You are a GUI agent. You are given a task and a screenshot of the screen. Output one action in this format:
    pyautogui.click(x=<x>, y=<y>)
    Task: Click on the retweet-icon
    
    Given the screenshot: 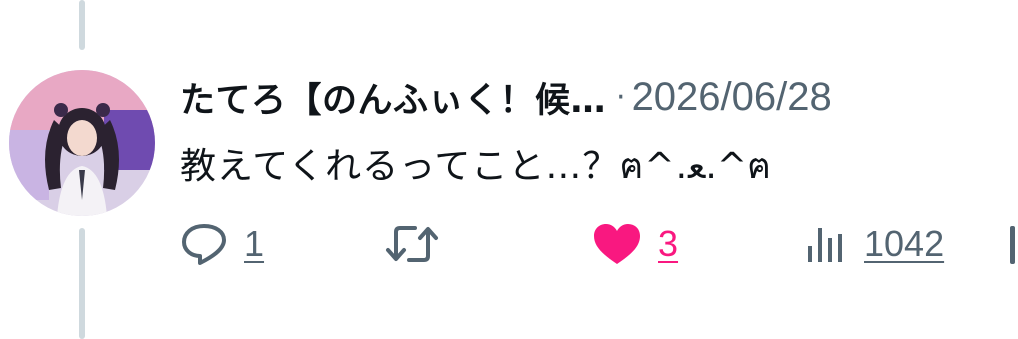 What is the action you would take?
    pyautogui.click(x=412, y=244)
    